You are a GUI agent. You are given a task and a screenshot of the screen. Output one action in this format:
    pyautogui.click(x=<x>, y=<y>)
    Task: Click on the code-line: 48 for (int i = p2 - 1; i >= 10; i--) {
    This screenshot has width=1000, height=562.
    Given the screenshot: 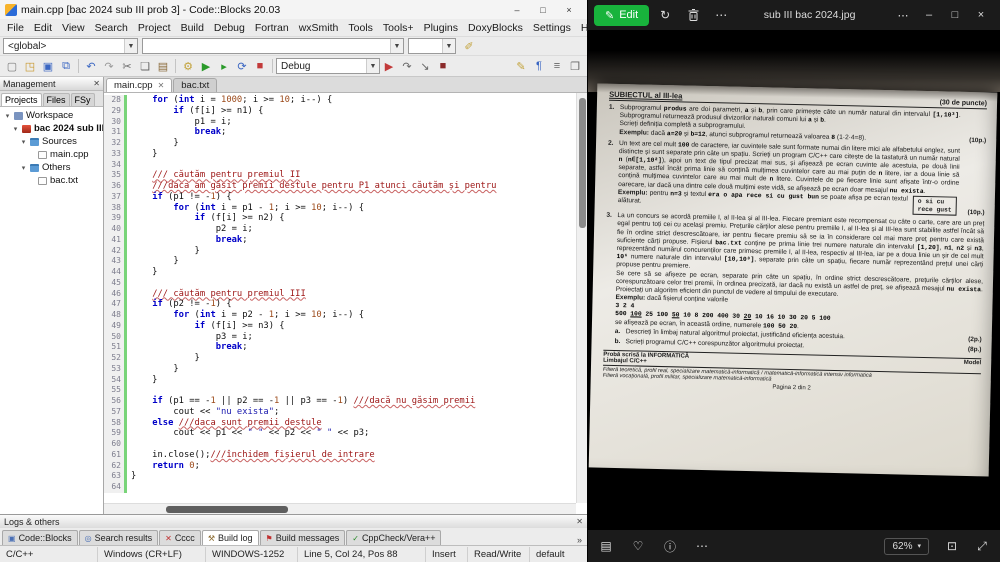 What is the action you would take?
    pyautogui.click(x=345, y=315)
    